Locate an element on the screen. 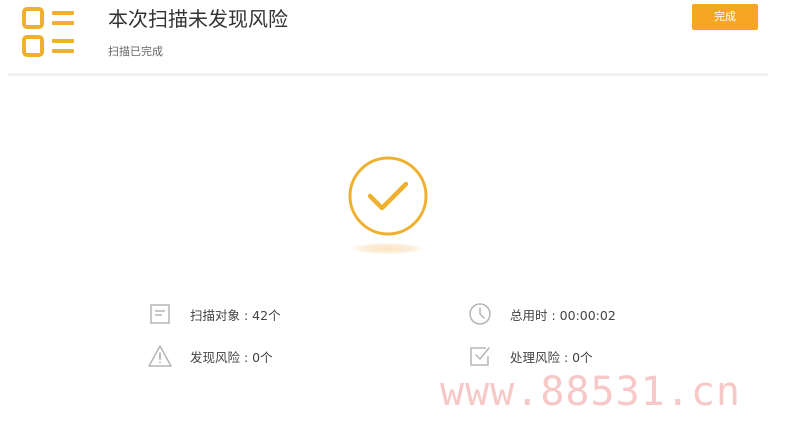 This screenshot has width=796, height=424. header-divider is located at coordinates (388, 74).